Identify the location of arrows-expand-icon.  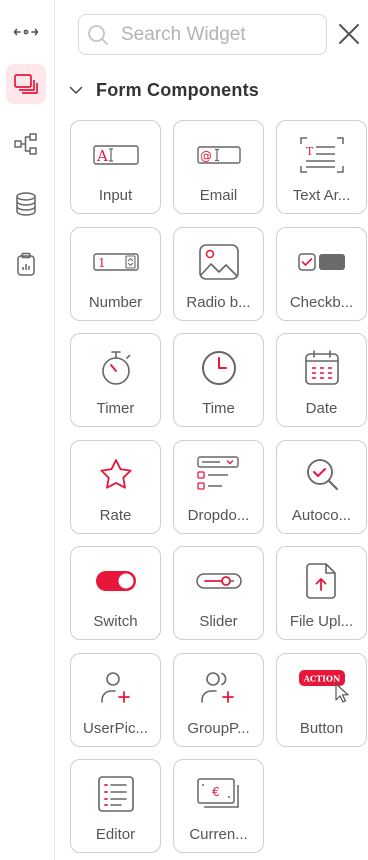
(26, 32).